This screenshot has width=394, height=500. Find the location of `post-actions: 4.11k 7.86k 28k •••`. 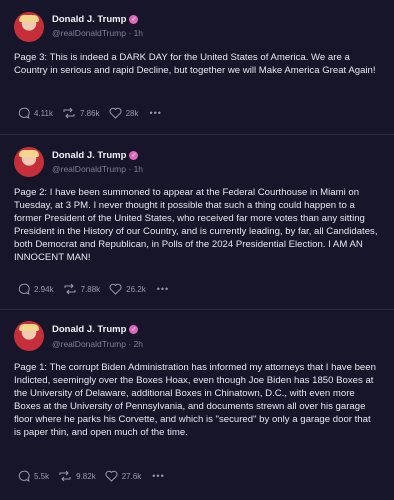

post-actions: 4.11k 7.86k 28k ••• is located at coordinates (90, 113).